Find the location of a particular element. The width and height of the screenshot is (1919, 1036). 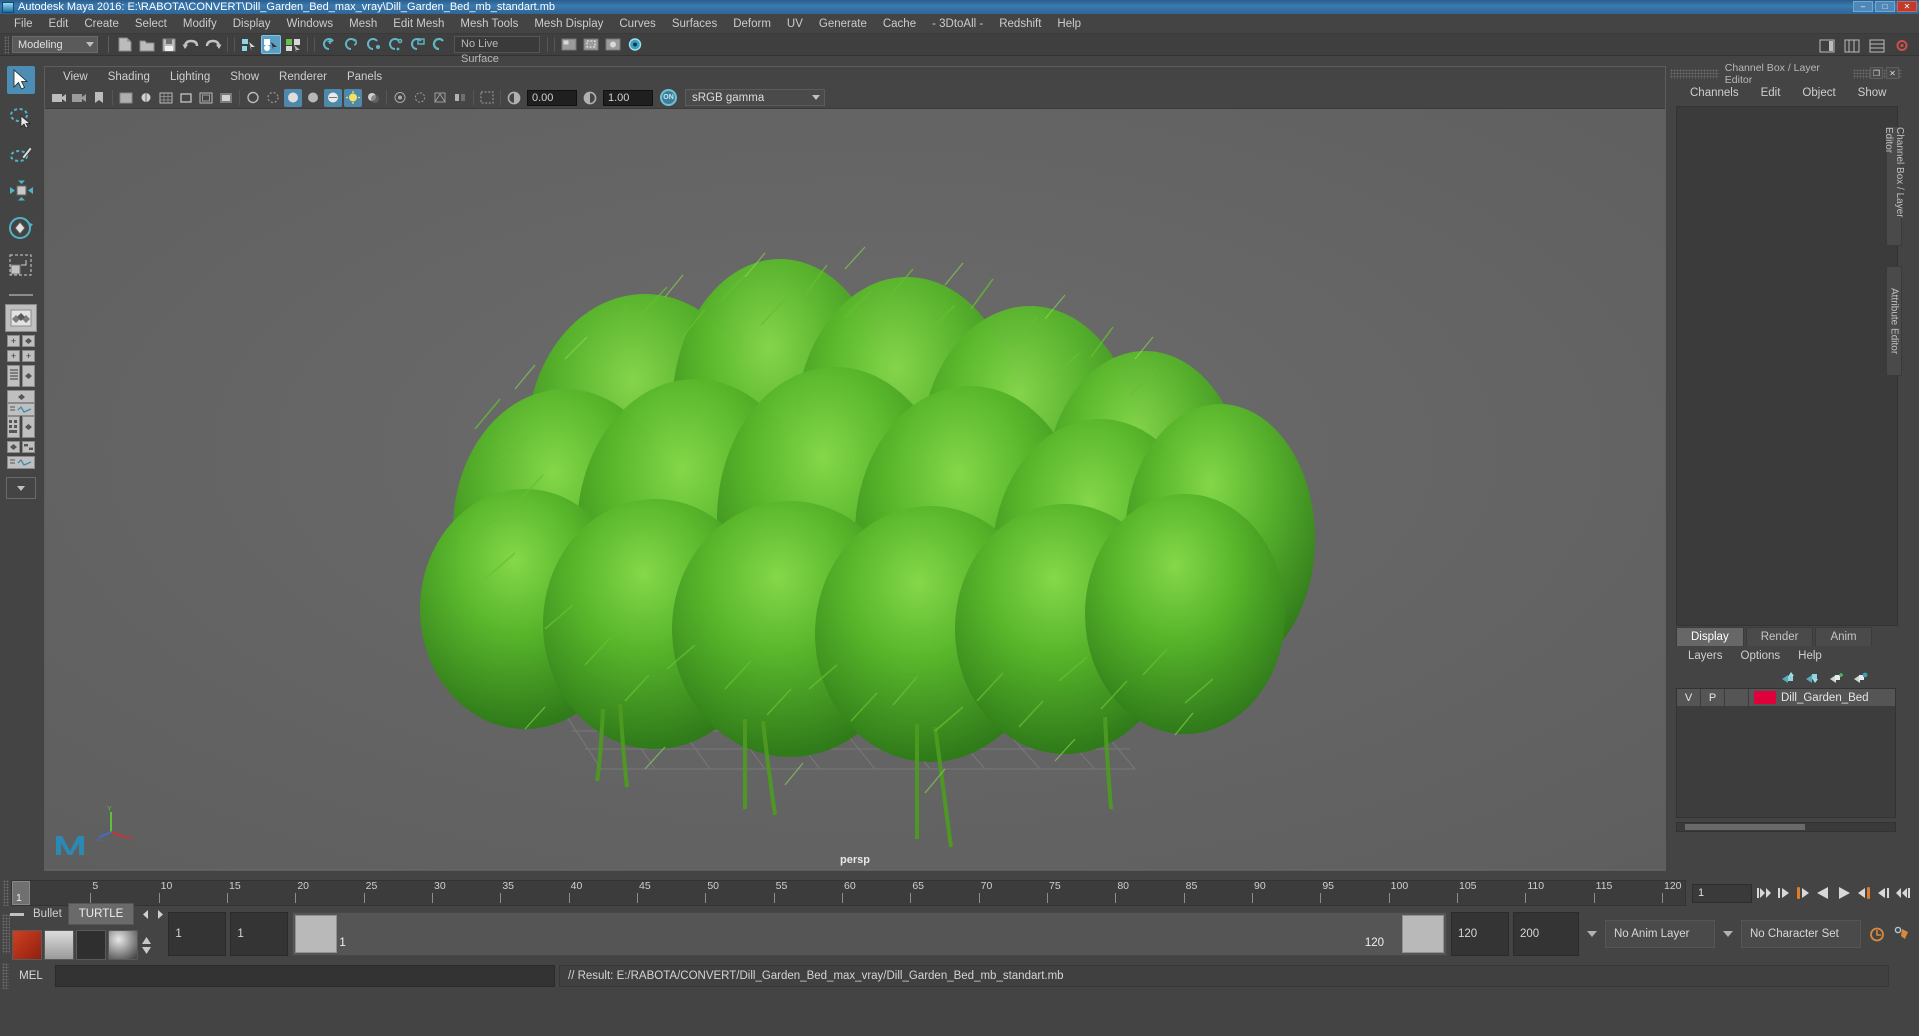

paint-select-tool is located at coordinates (21, 154).